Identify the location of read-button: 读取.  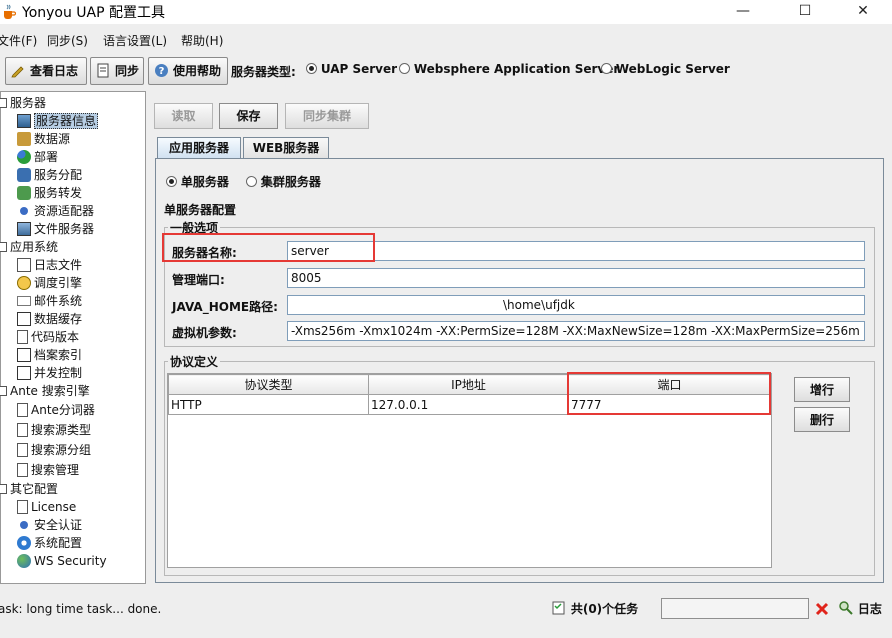
(183, 116).